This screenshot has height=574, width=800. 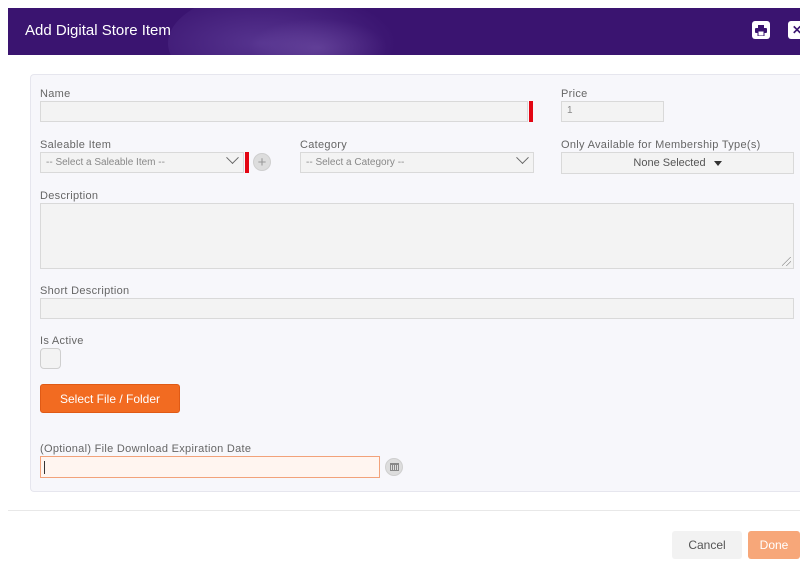 What do you see at coordinates (707, 545) in the screenshot?
I see `cancel-button: Cancel` at bounding box center [707, 545].